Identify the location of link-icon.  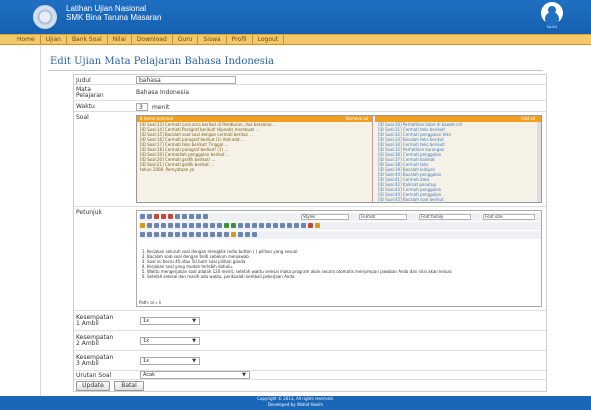
(240, 225).